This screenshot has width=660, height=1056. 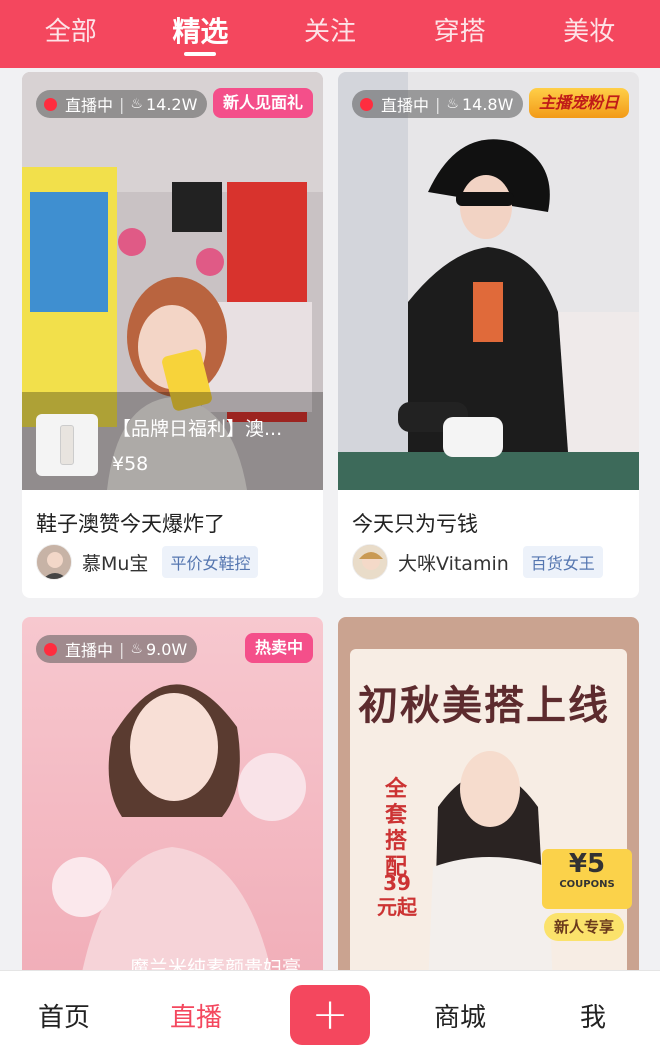 I want to click on live-status-pill: 直播中 | ♨ 14.2W, so click(x=122, y=104).